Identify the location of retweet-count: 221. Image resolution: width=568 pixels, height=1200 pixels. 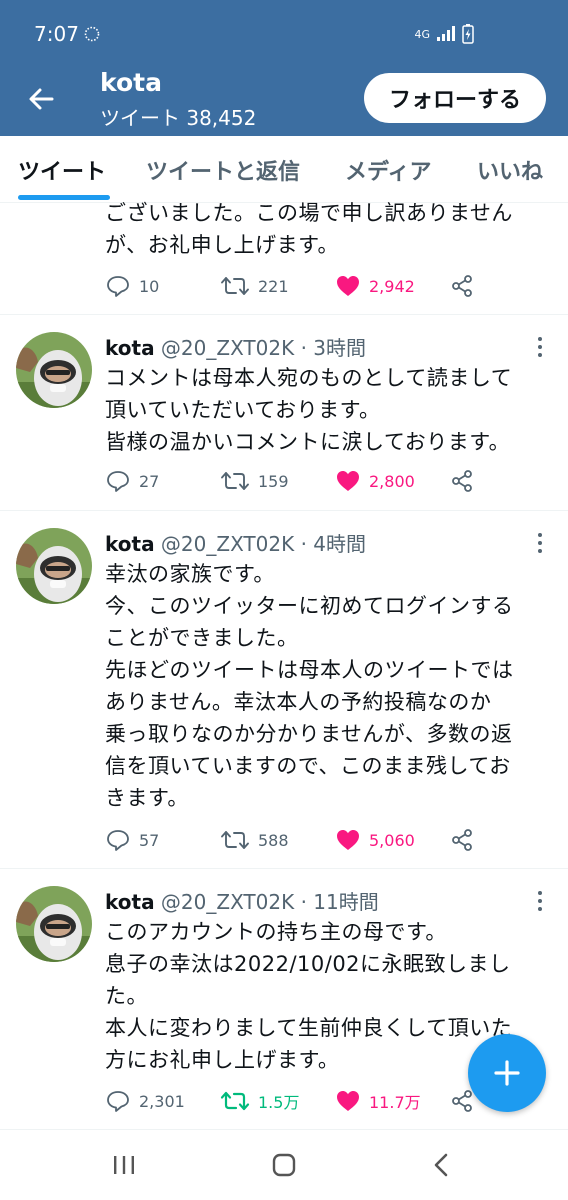
(273, 286).